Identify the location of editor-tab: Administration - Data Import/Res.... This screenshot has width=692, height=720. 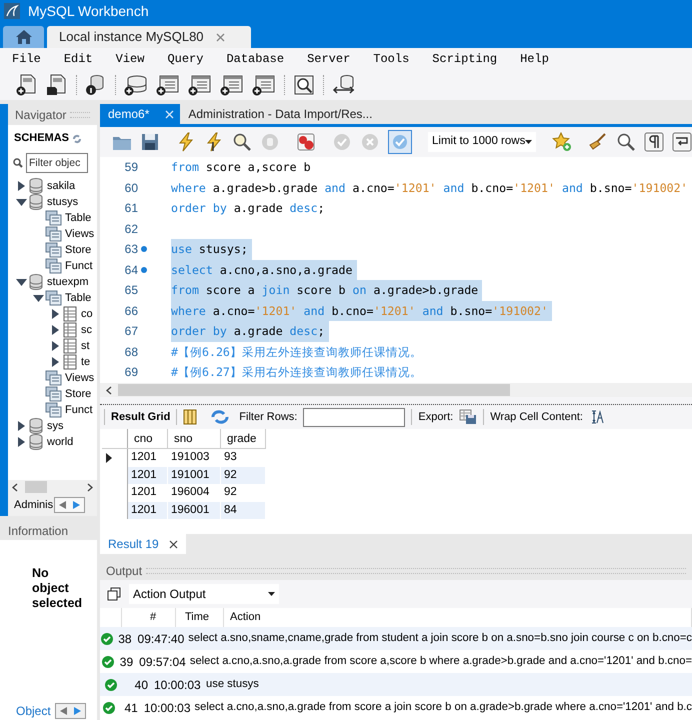
(280, 114).